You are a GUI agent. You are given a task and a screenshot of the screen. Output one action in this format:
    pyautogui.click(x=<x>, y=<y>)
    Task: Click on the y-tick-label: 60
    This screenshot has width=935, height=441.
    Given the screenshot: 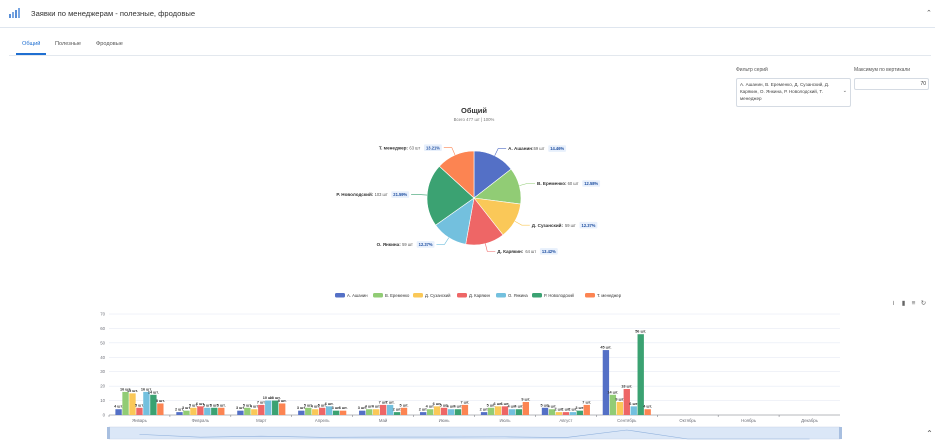 What is the action you would take?
    pyautogui.click(x=102, y=328)
    